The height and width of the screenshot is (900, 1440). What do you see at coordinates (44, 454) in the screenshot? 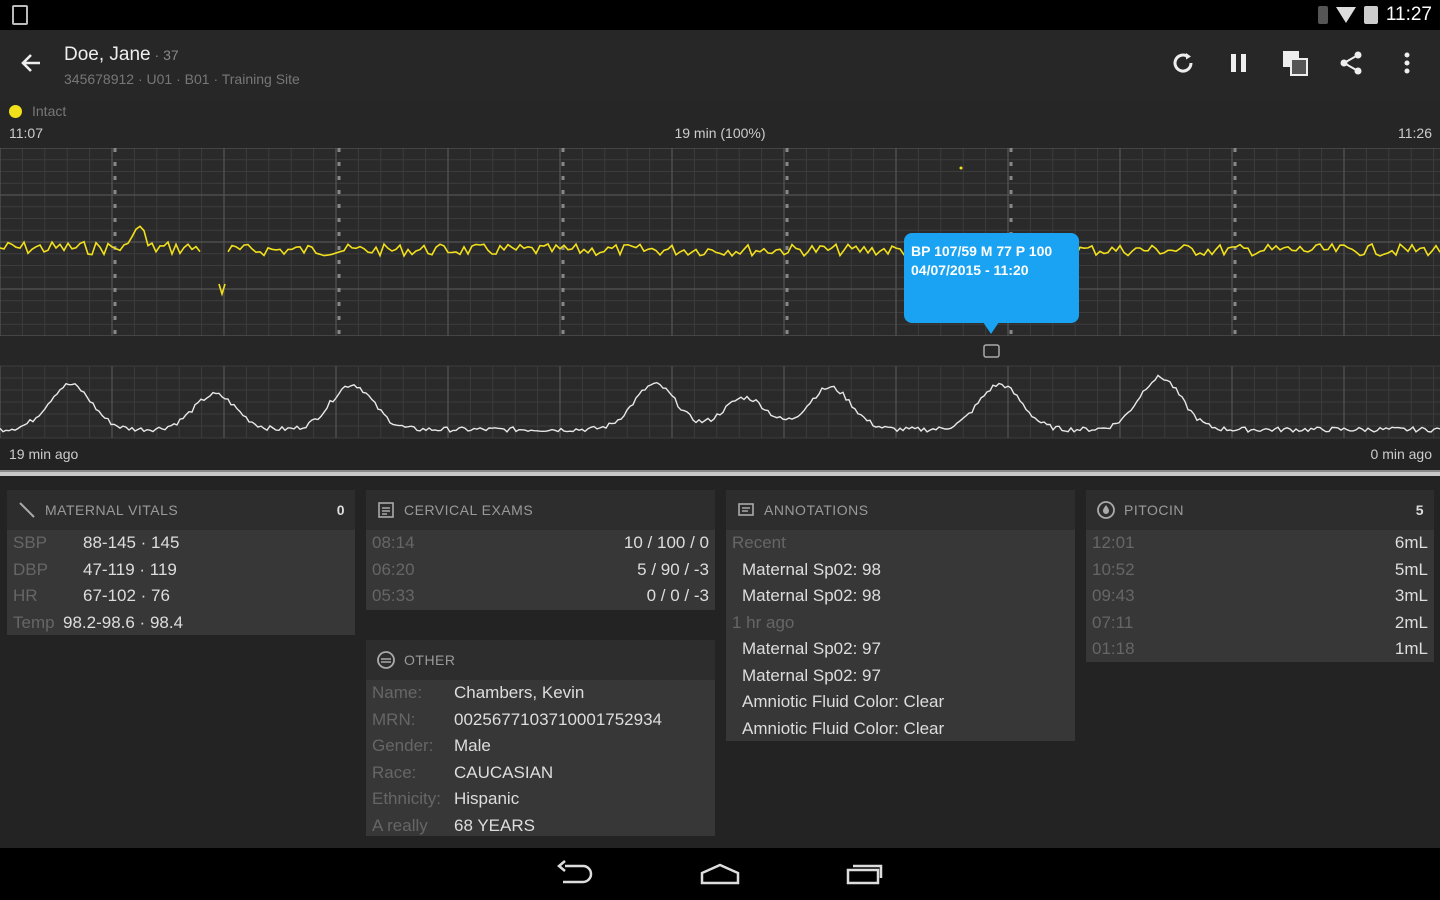
I see `strip-start-label: 19 min ago` at bounding box center [44, 454].